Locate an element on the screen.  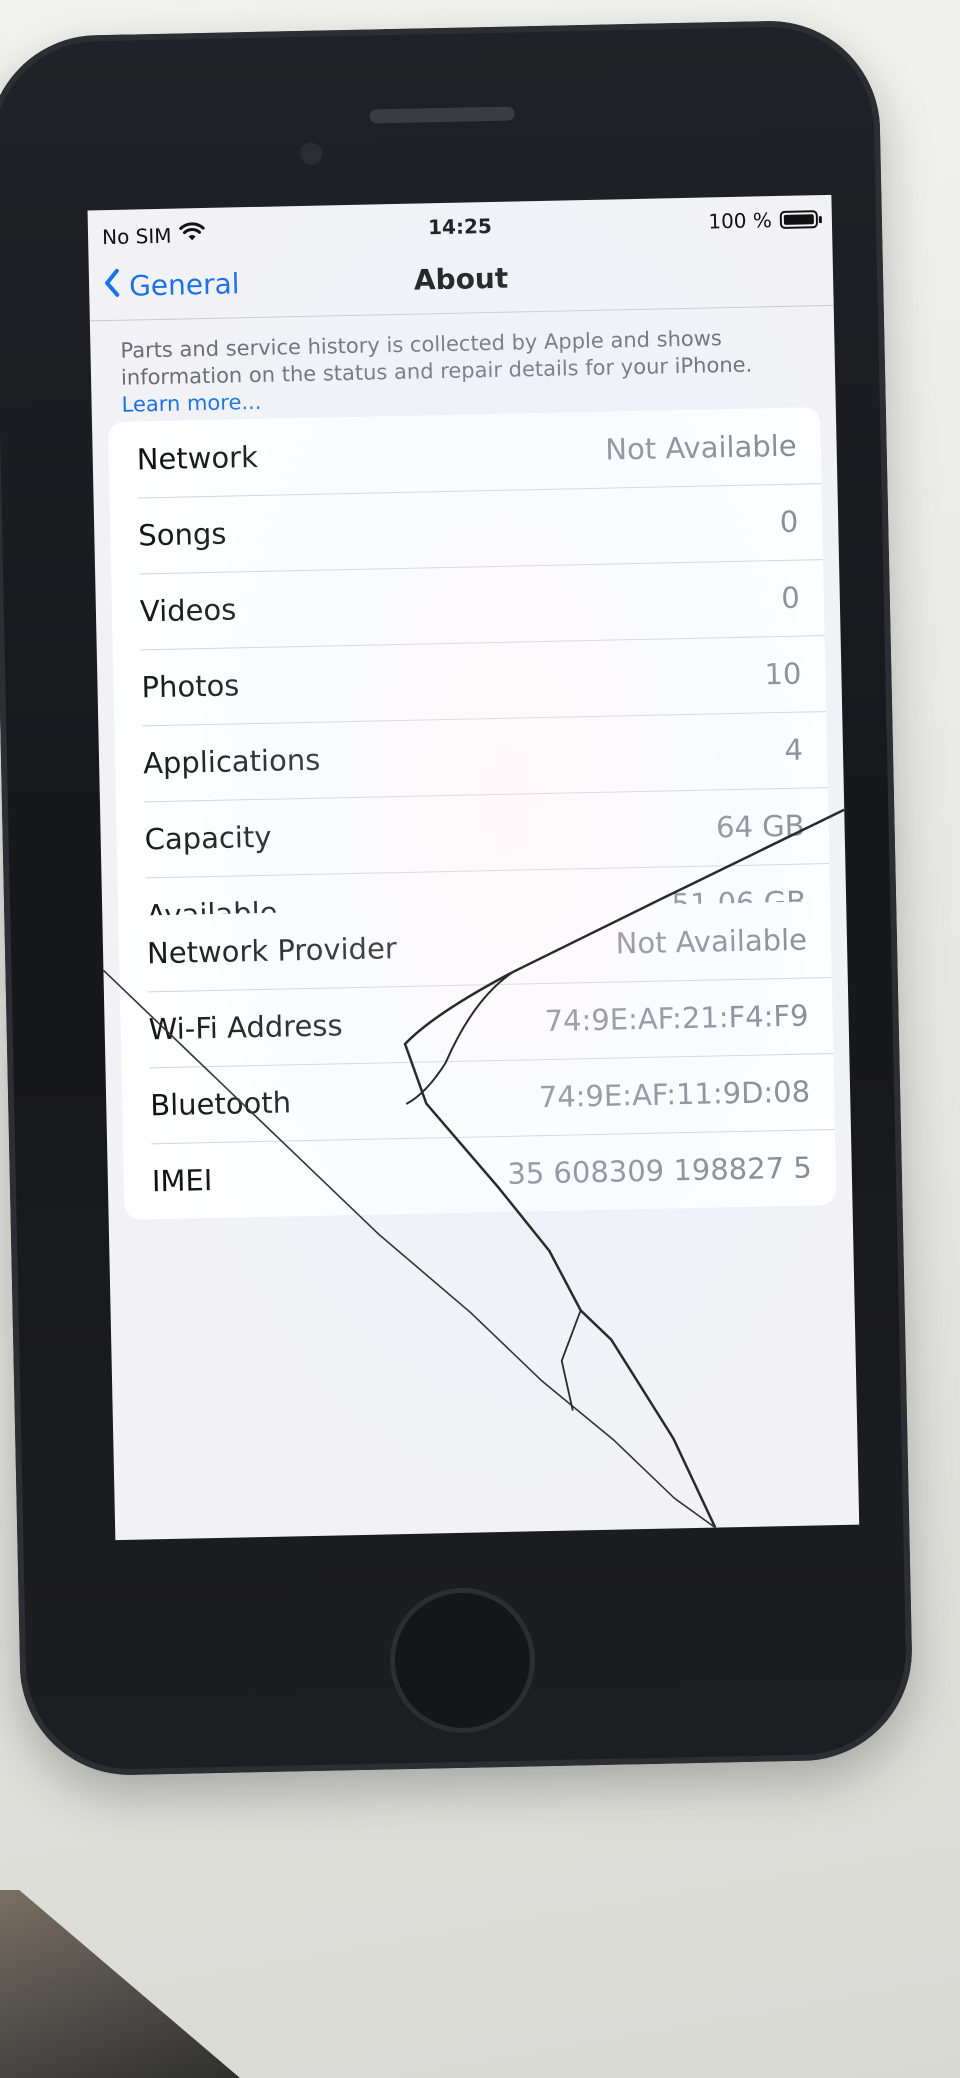
navigation-bar: General About is located at coordinates (461, 282).